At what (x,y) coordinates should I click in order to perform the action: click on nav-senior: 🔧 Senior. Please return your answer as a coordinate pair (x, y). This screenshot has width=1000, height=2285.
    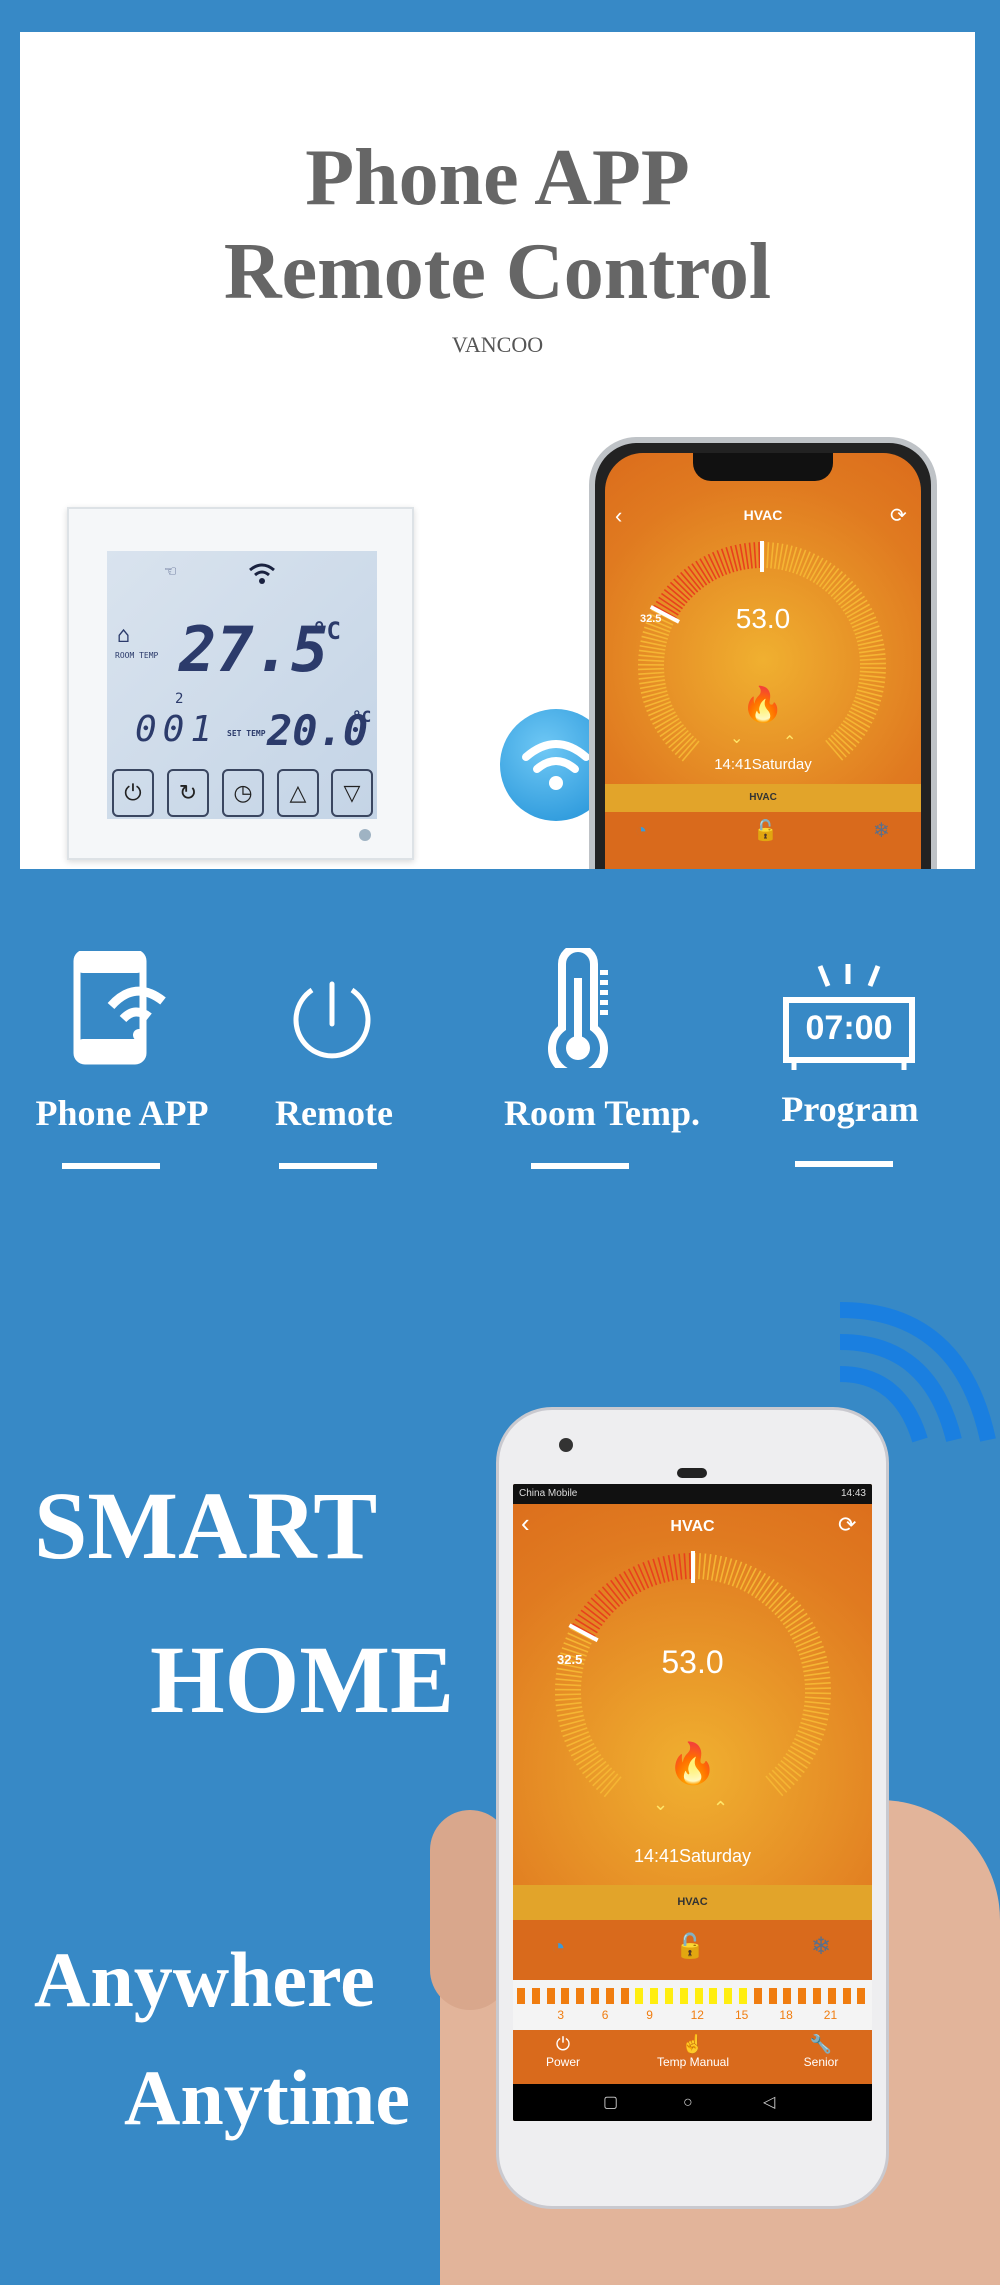
    Looking at the image, I should click on (821, 2051).